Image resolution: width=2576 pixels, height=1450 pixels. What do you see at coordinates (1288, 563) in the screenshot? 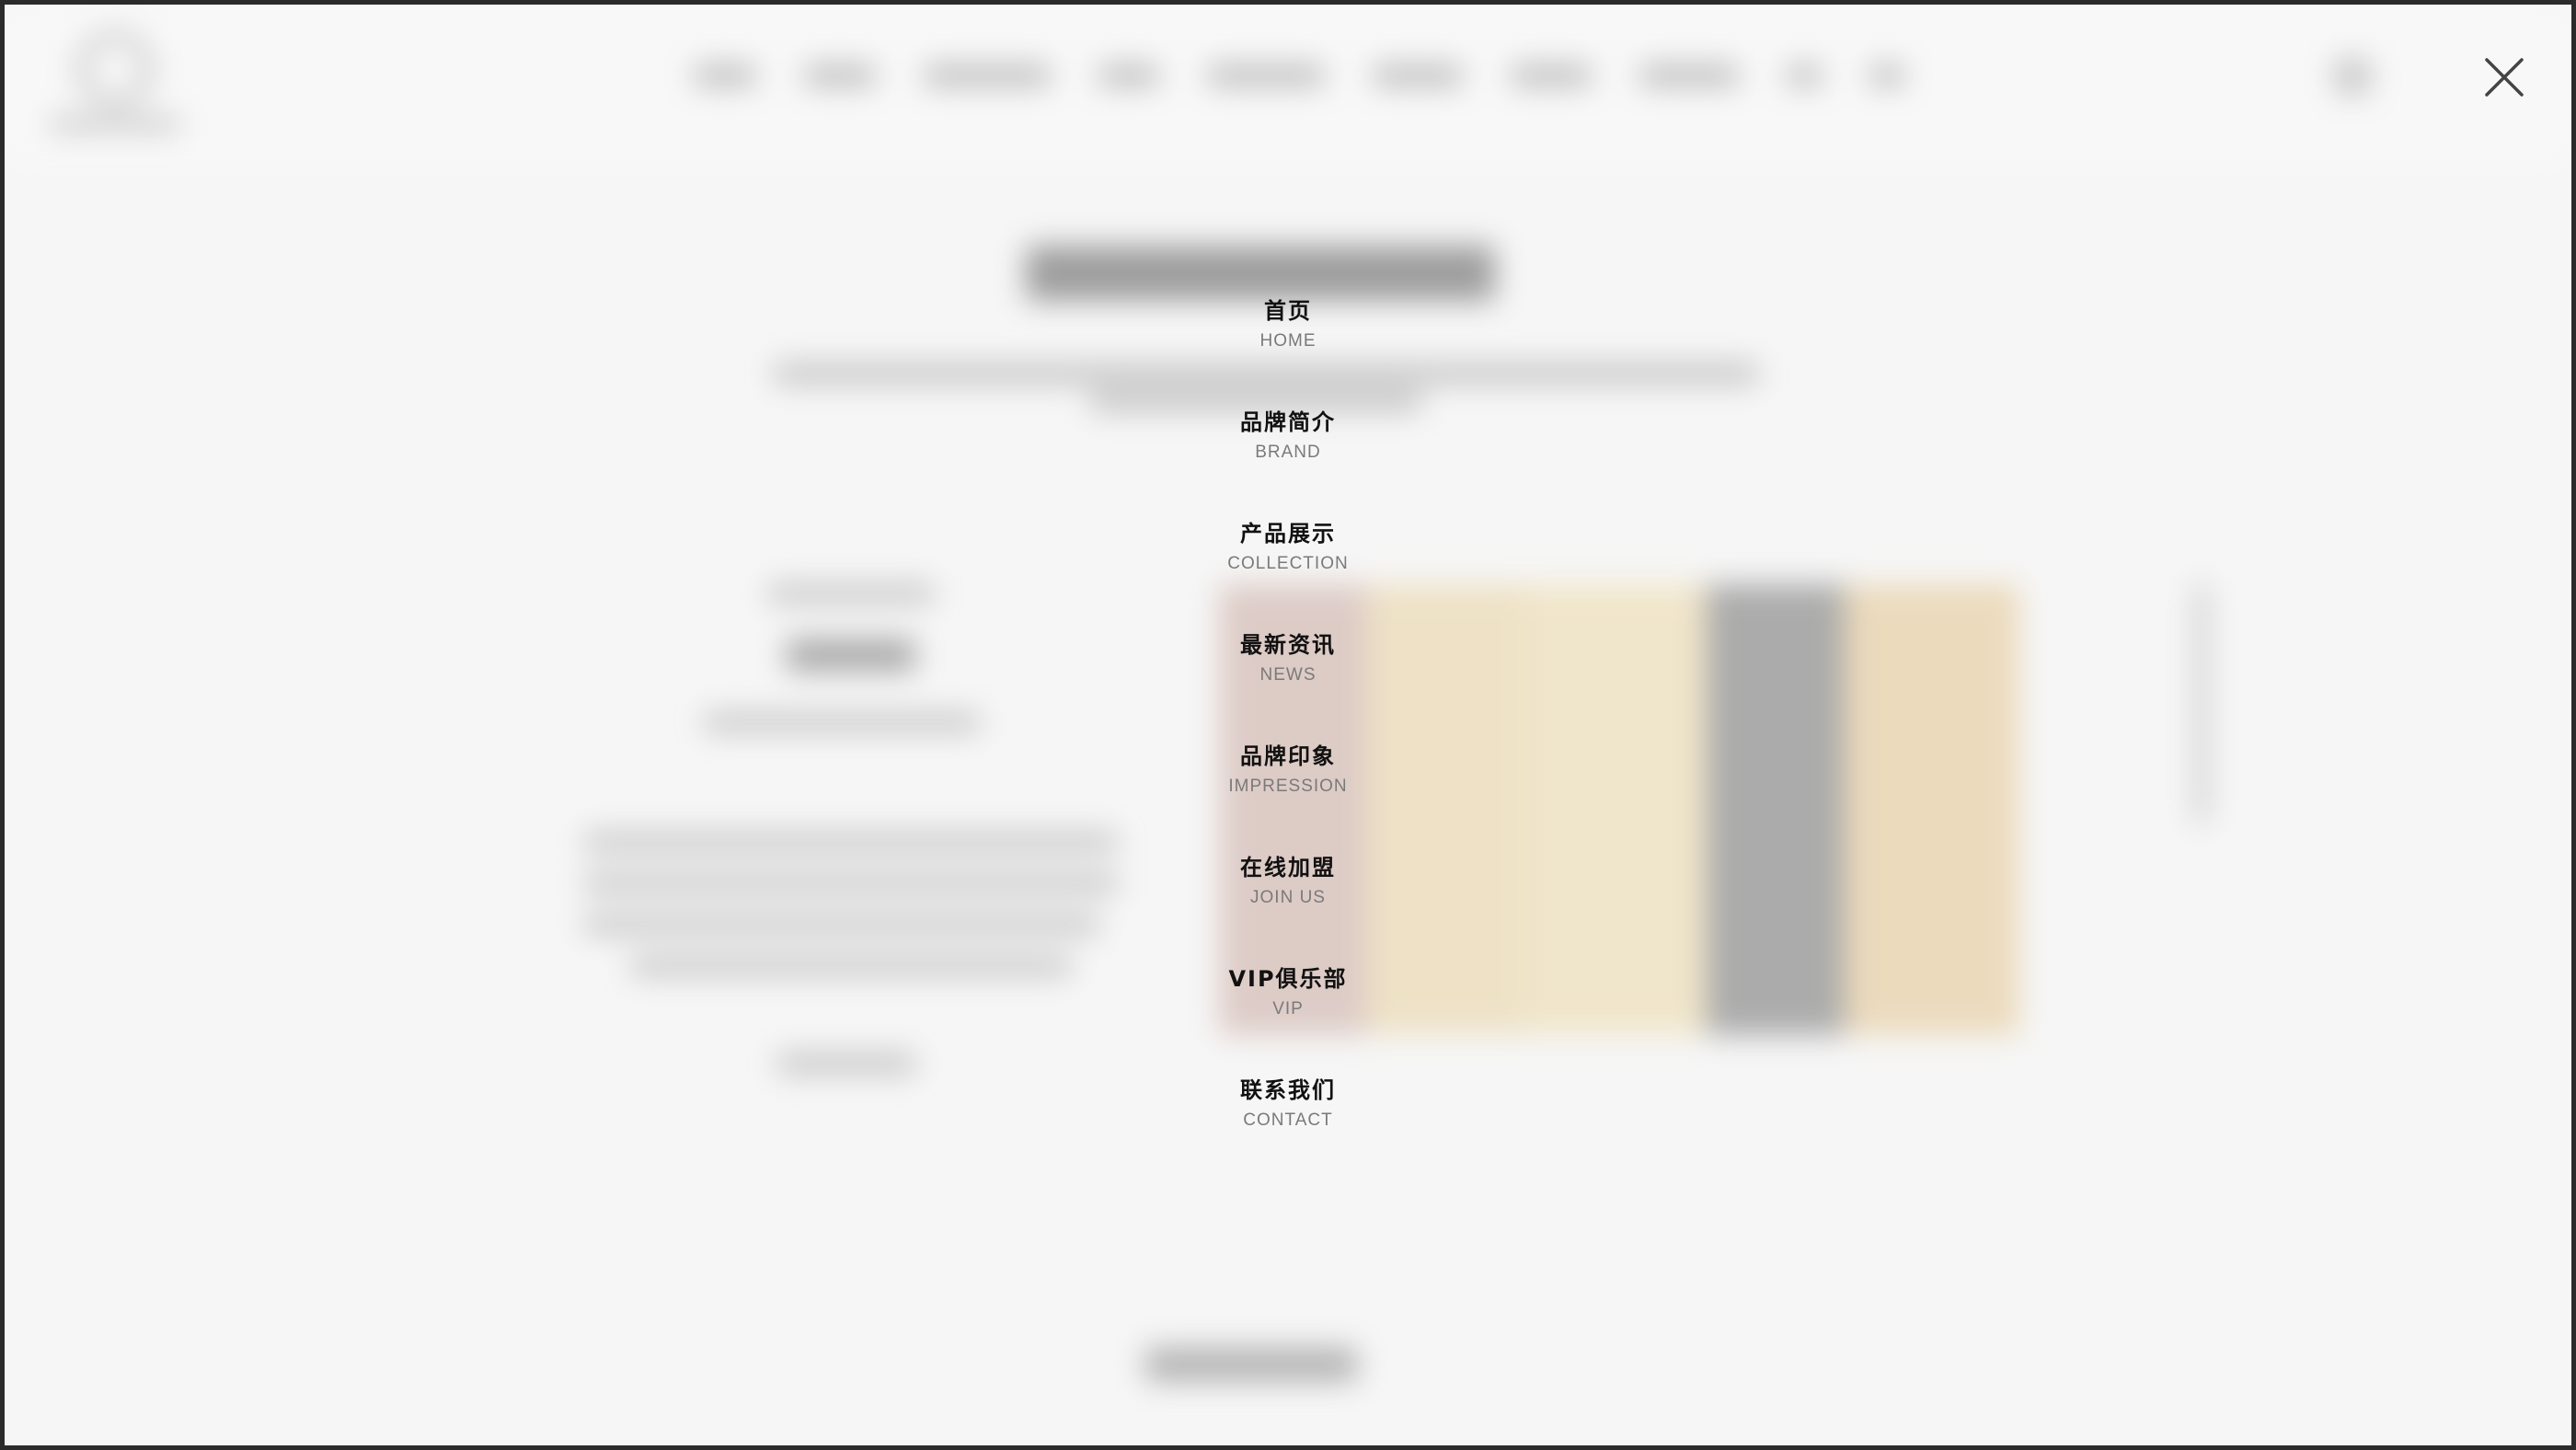
I see `menu-item-sublabel: COLLECTION` at bounding box center [1288, 563].